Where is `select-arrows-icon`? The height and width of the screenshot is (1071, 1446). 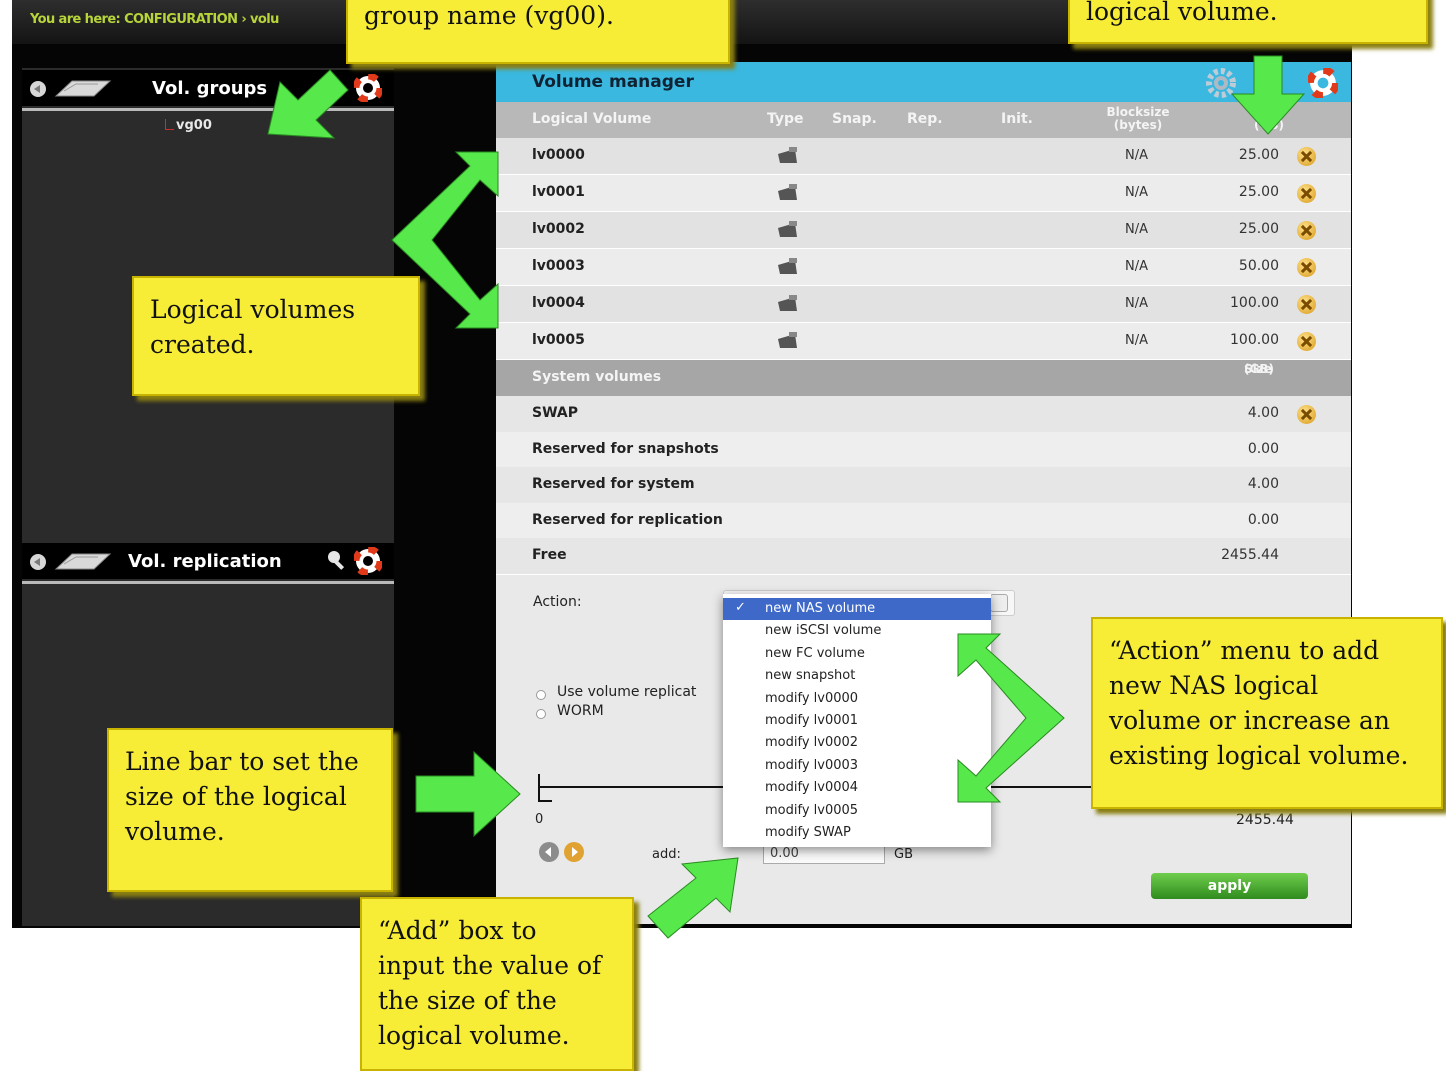 select-arrows-icon is located at coordinates (999, 603).